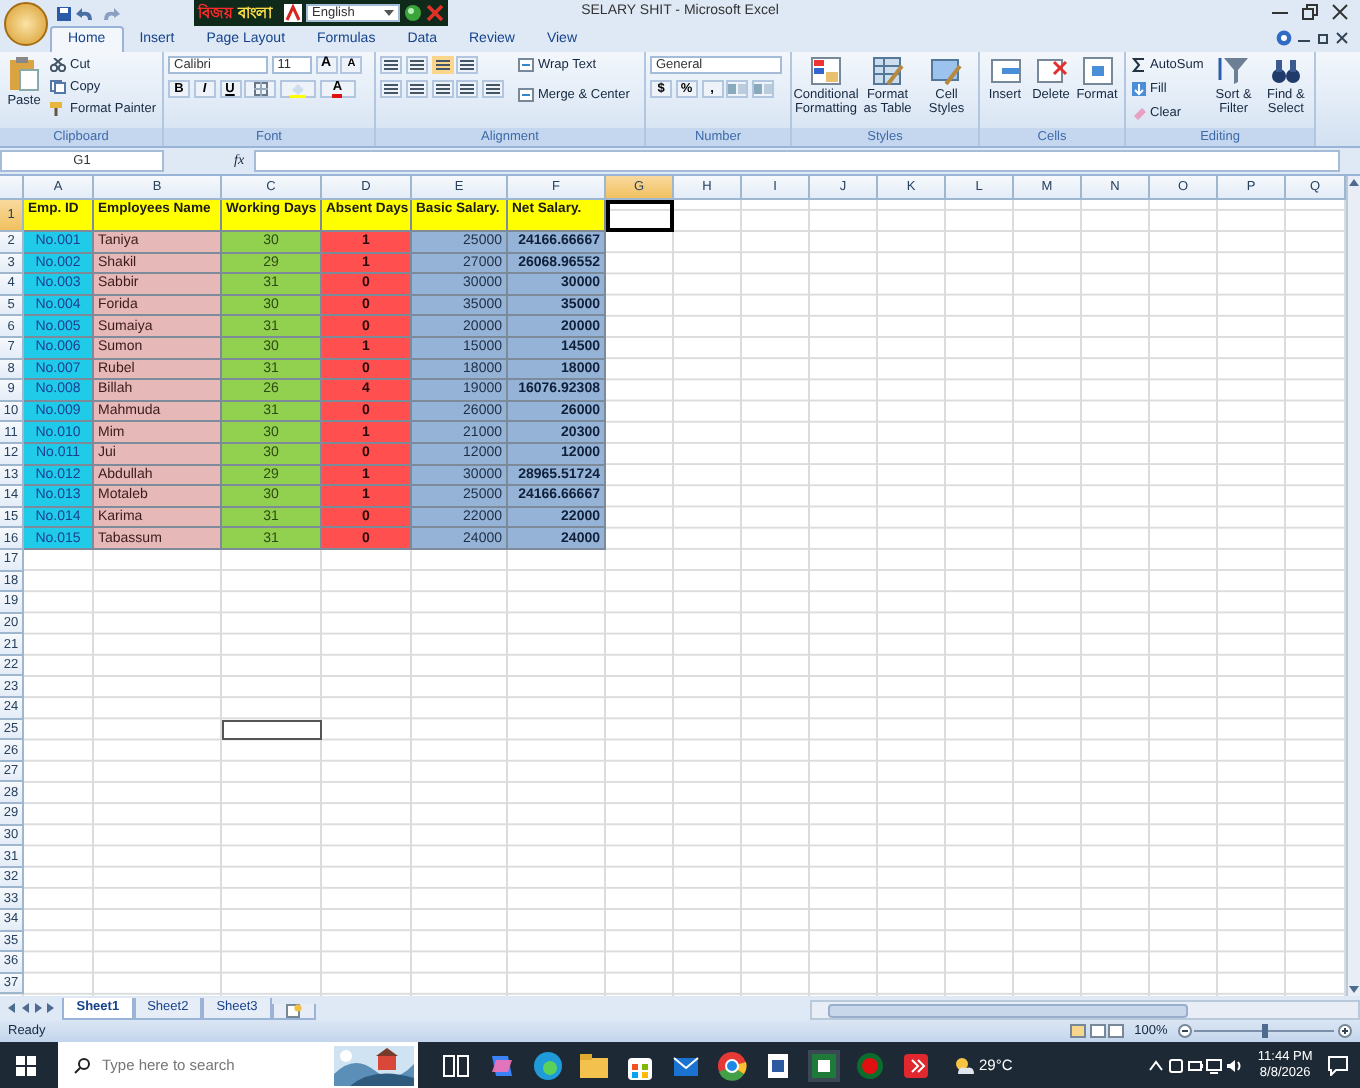 The image size is (1360, 1088). I want to click on weather-icon, so click(963, 1065).